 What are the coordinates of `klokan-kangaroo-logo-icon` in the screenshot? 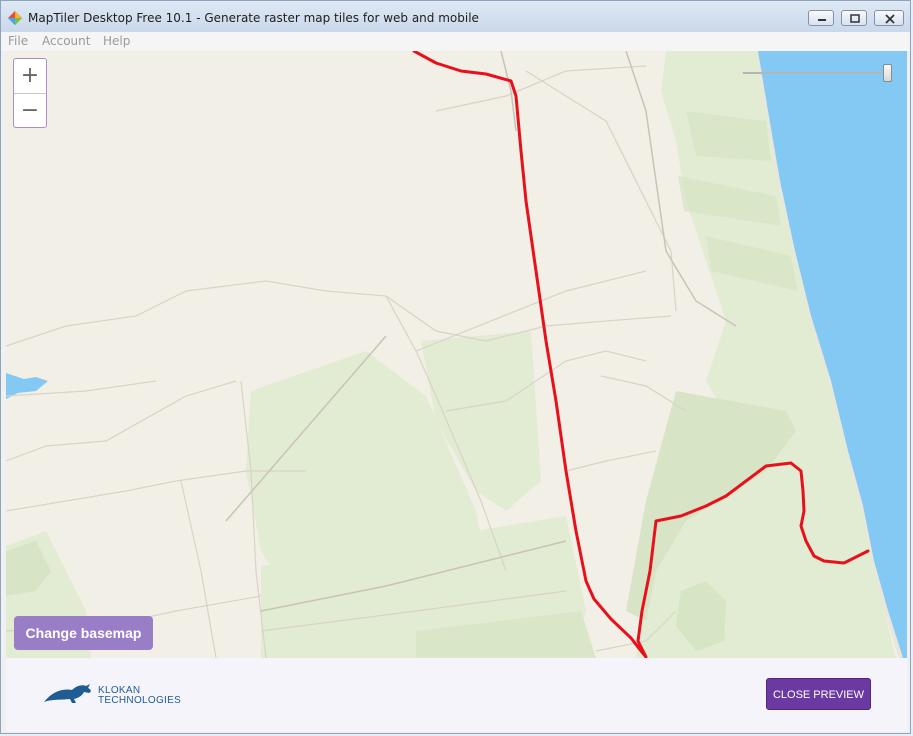 It's located at (67, 693).